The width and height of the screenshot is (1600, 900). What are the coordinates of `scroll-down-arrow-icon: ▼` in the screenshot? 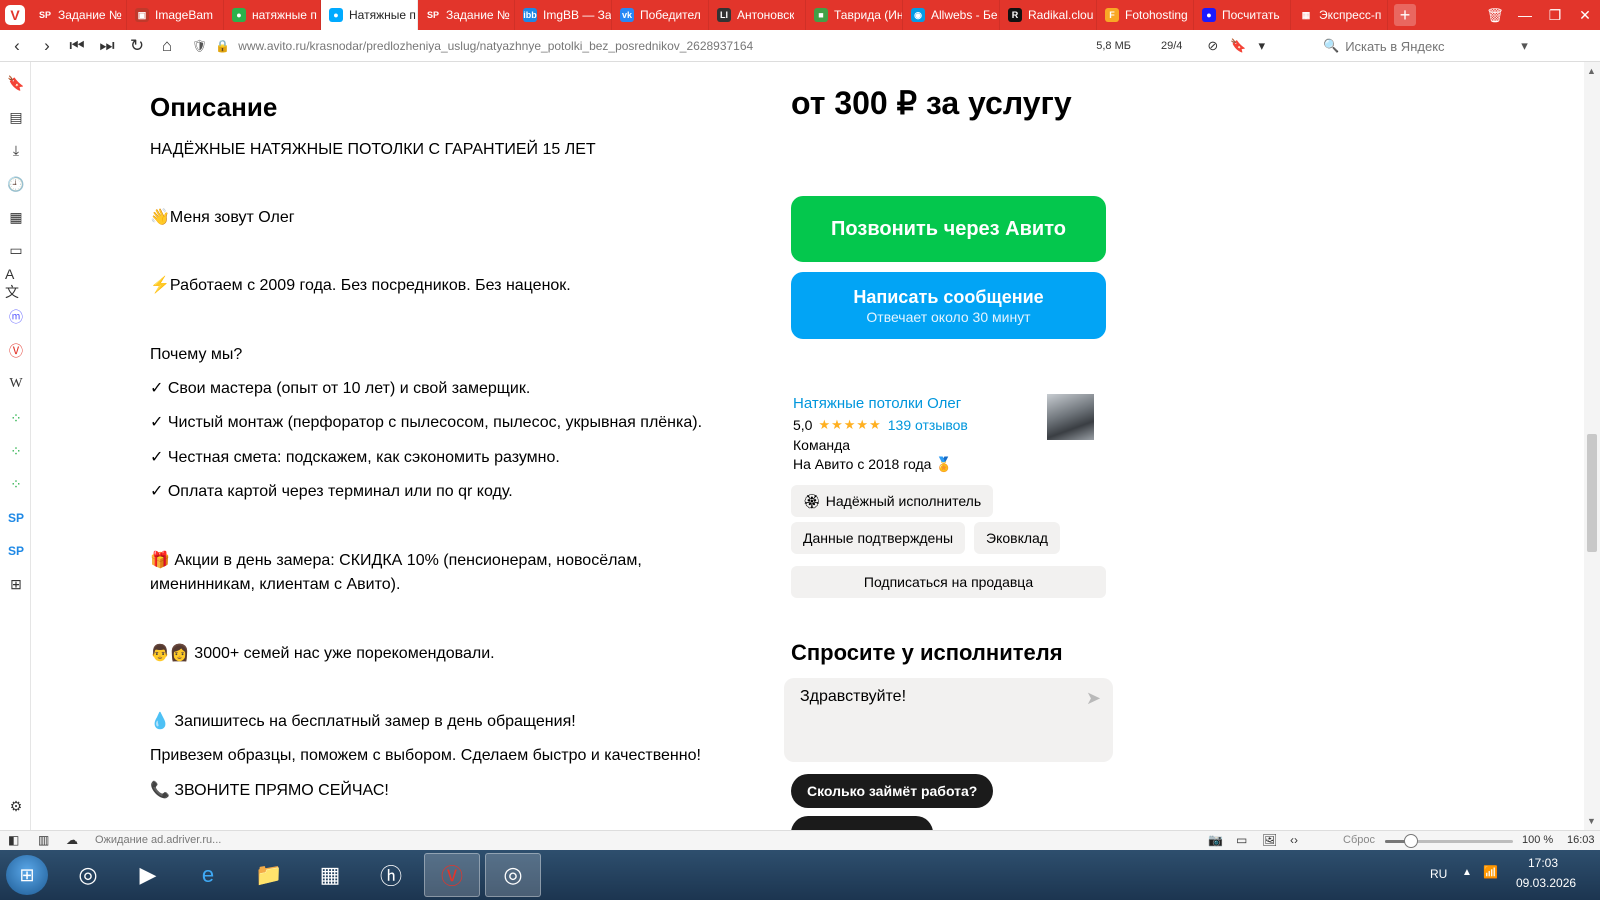 It's located at (1591, 821).